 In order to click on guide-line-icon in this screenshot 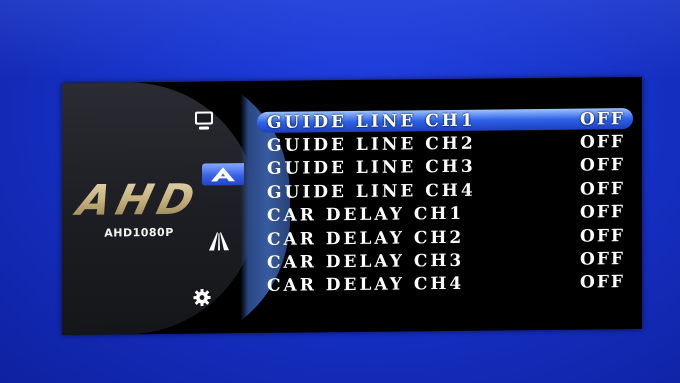, I will do `click(223, 174)`.